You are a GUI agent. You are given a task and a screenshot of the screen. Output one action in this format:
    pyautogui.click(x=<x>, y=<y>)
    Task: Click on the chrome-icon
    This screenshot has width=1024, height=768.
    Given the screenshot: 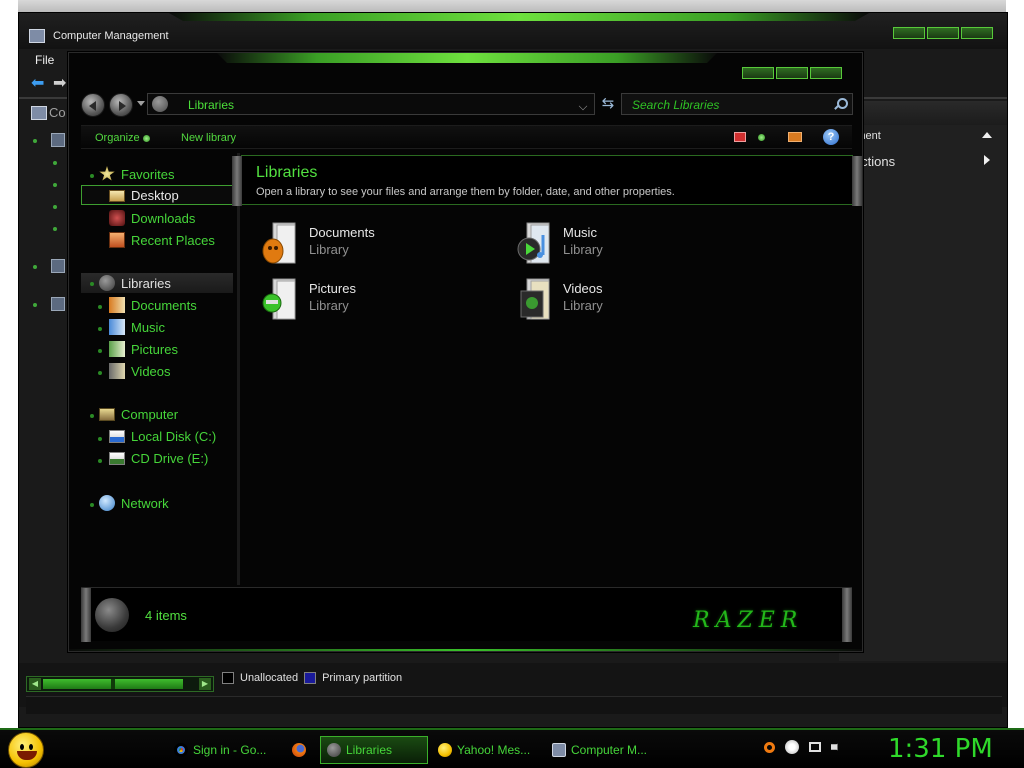 What is the action you would take?
    pyautogui.click(x=181, y=750)
    